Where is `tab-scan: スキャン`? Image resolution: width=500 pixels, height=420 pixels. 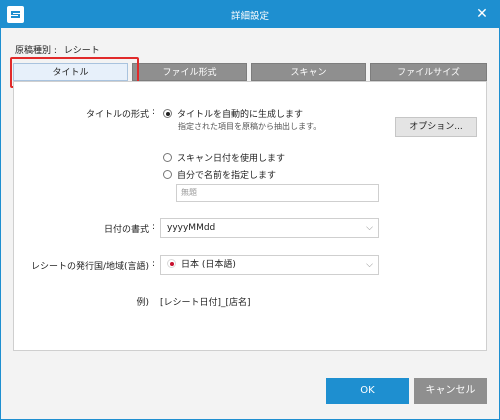
tab-scan: スキャン is located at coordinates (308, 72).